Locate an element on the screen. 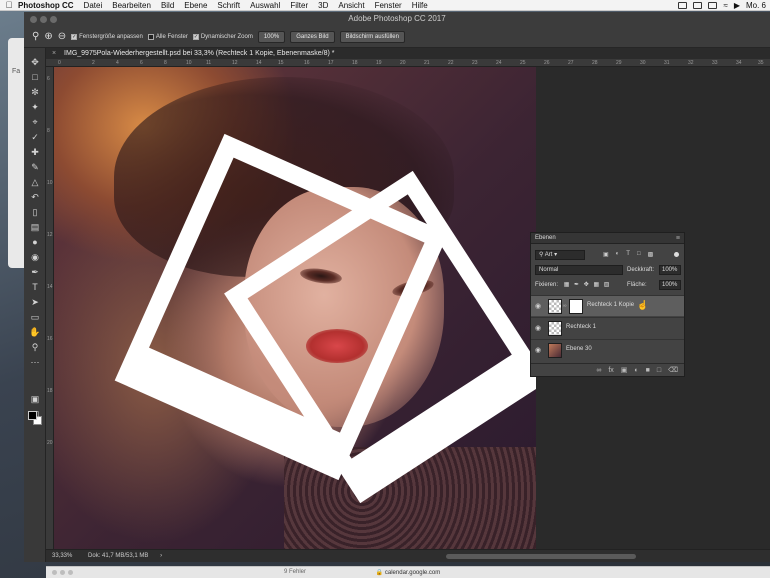 This screenshot has width=770, height=578. menu-hilfe: Hilfe is located at coordinates (420, 5).